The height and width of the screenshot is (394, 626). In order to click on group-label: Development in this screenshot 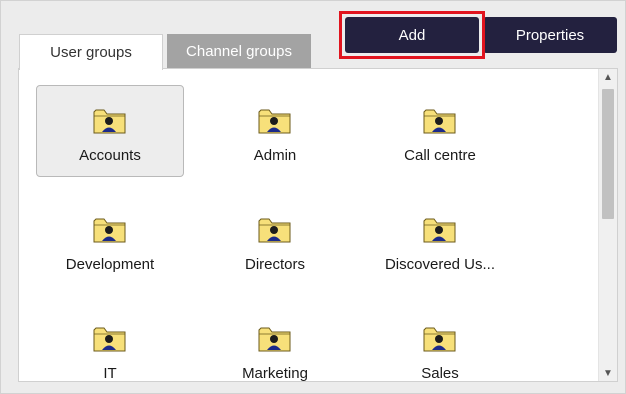, I will do `click(110, 264)`.